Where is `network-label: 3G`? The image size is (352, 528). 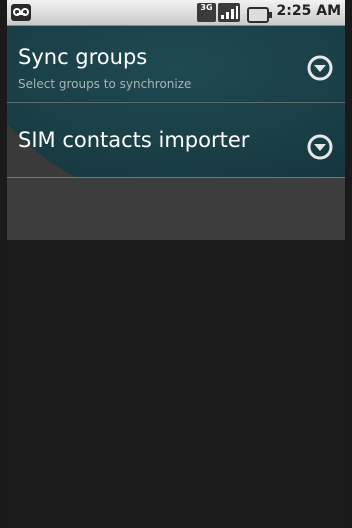 network-label: 3G is located at coordinates (206, 7).